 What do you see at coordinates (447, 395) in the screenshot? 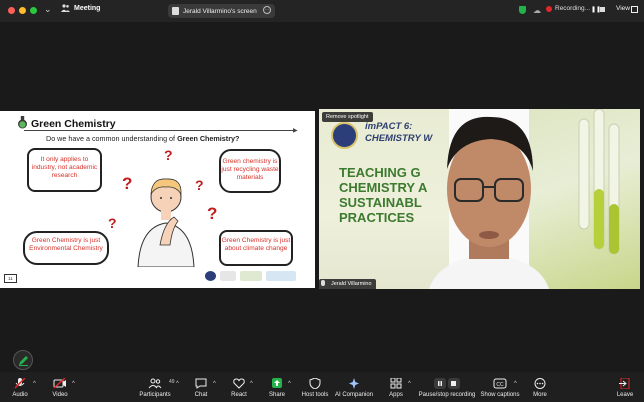
I see `pause-stop-label: Pause/stop recording` at bounding box center [447, 395].